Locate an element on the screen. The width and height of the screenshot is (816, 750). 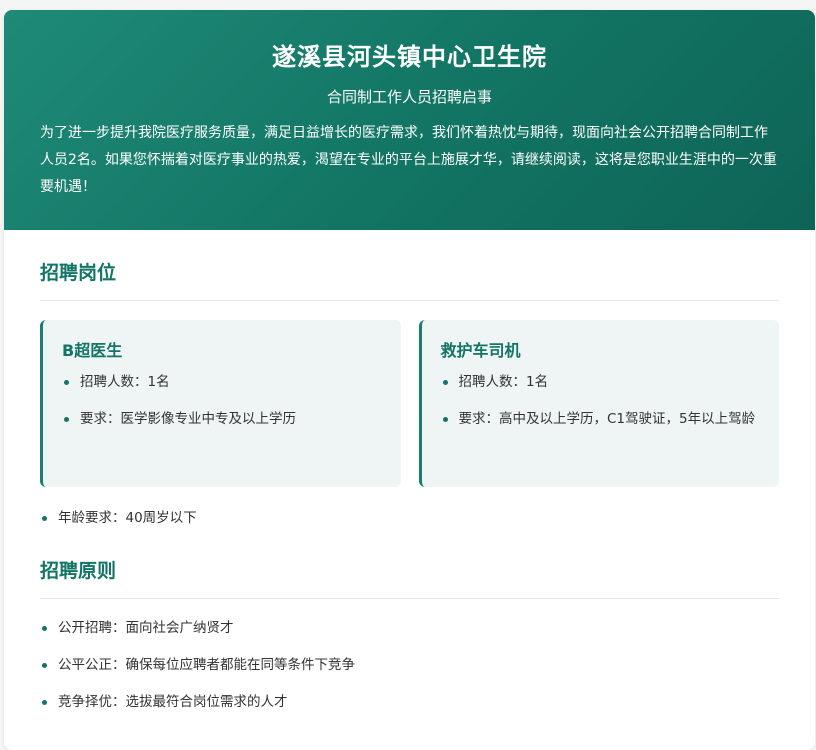
position-card-ultrasound-doctor: B超医生 招聘人数：1名 要求：医学影像专业中专及以上学历 is located at coordinates (220, 403).